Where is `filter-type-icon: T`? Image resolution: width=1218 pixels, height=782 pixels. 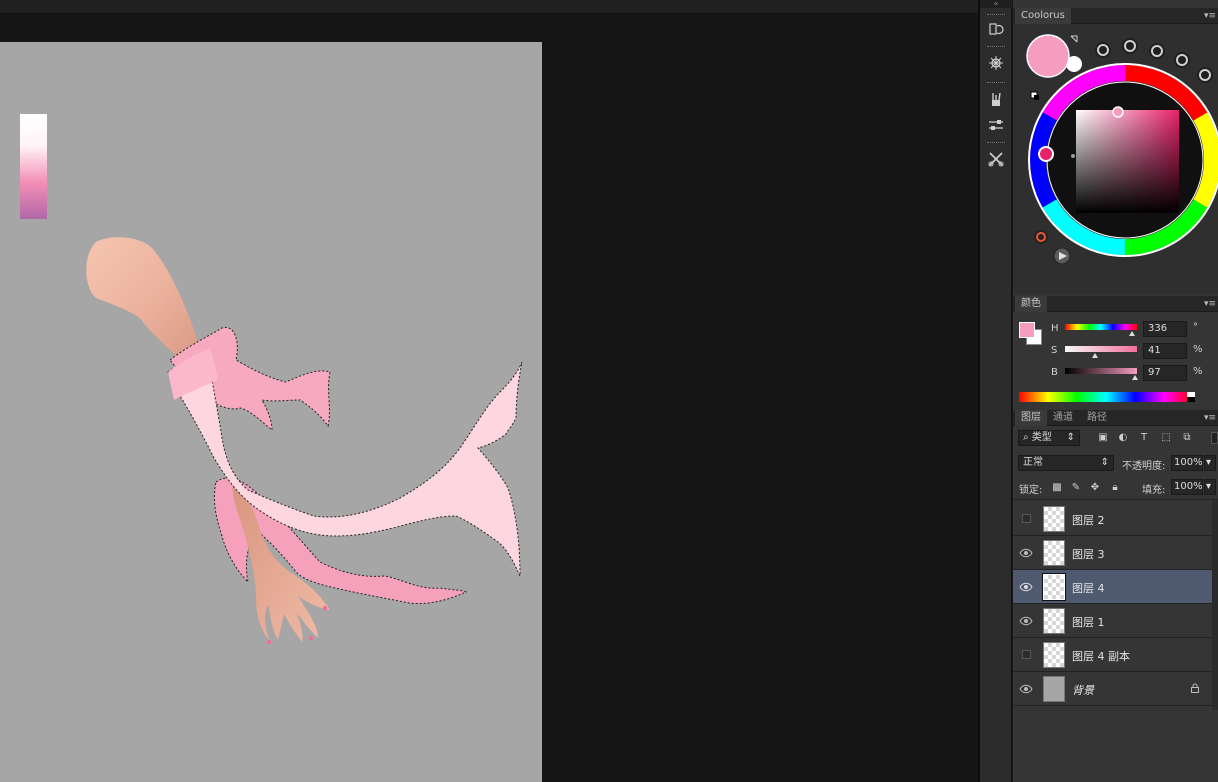
filter-type-icon: T is located at coordinates (1144, 438).